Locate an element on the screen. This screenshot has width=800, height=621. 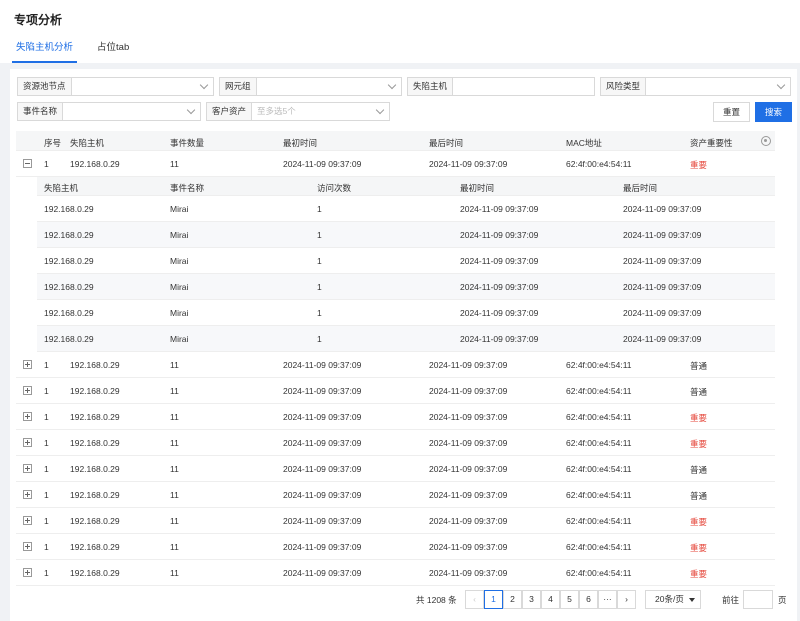
ne-group-select is located at coordinates (329, 86).